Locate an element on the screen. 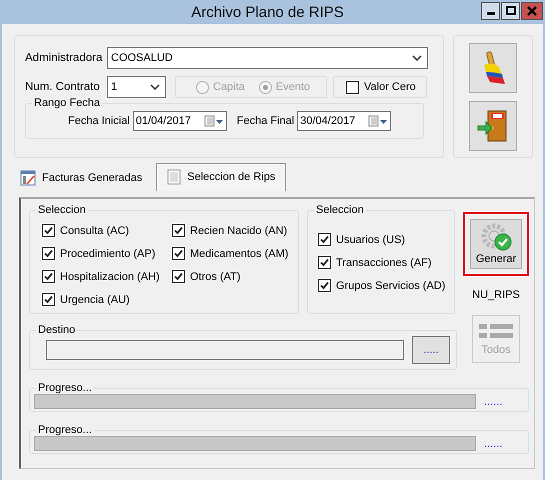  minimize-button is located at coordinates (490, 11).